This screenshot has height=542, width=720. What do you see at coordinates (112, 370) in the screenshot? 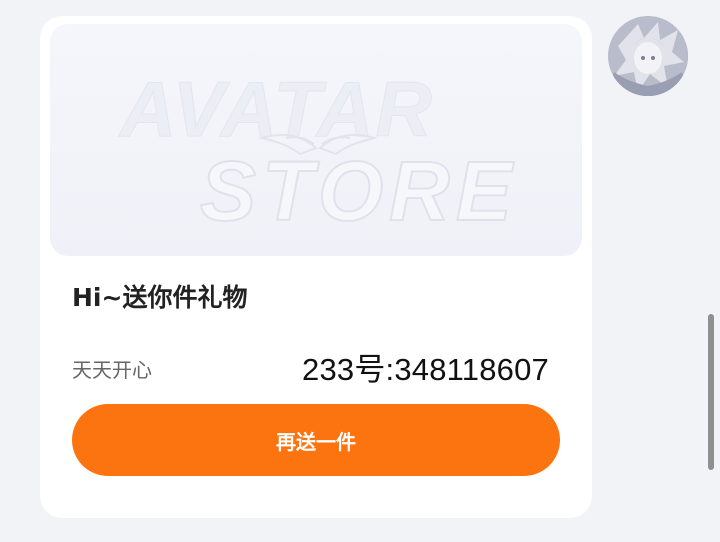
I see `gift-subtitle: 天天开心` at bounding box center [112, 370].